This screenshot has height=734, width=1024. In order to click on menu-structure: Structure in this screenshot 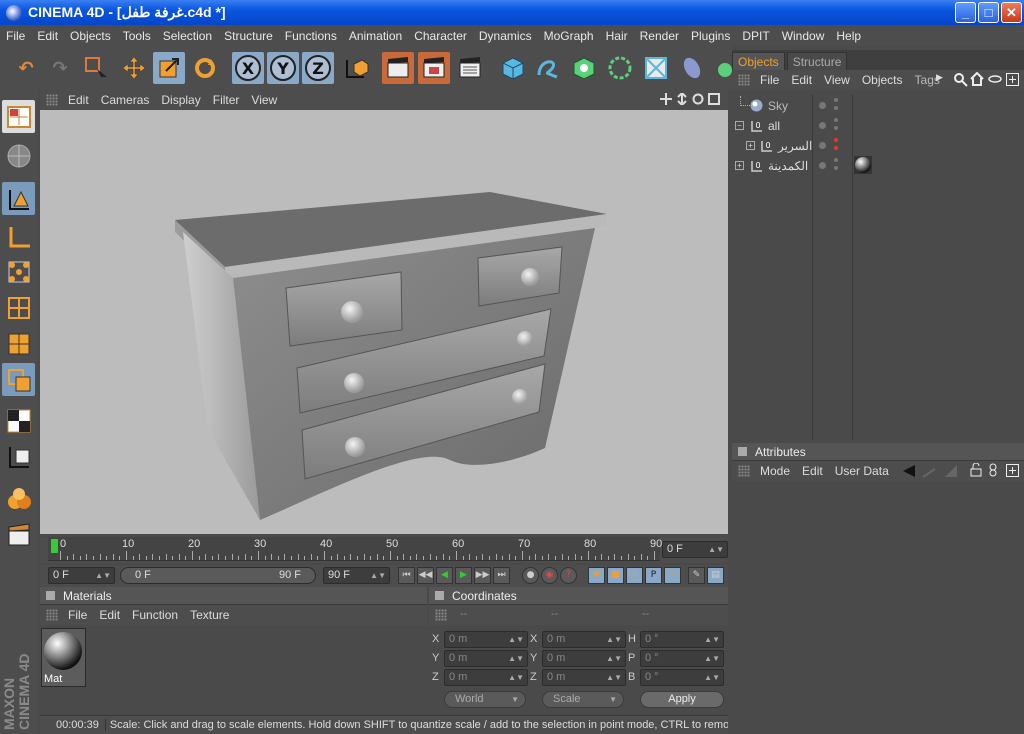, I will do `click(248, 36)`.